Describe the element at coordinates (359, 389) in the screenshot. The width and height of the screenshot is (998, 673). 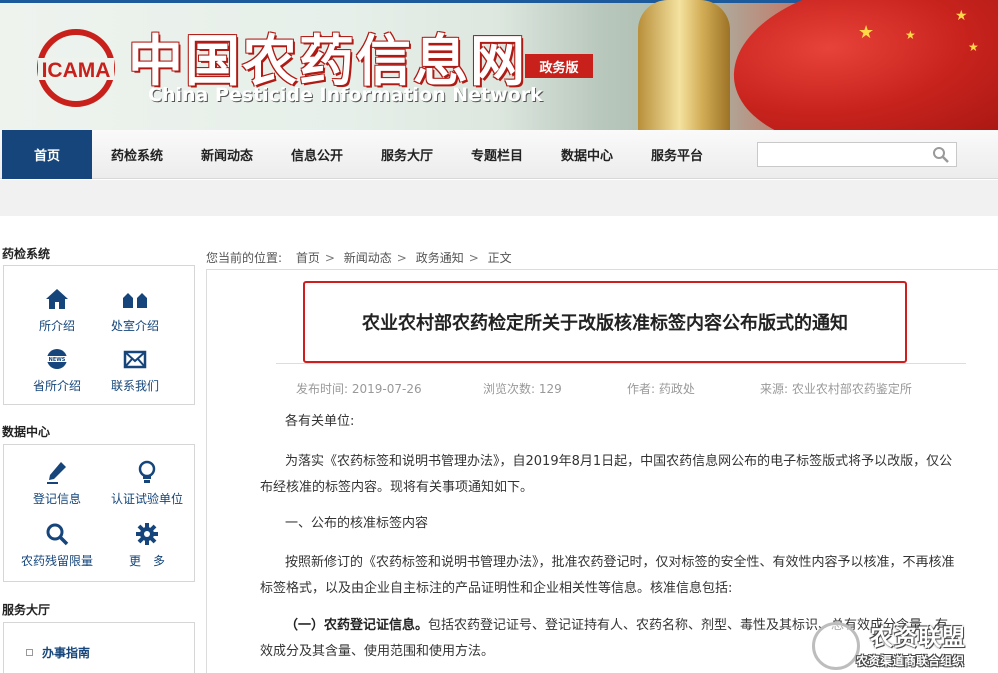
I see `publish-date: 发布时间: 2019-07-26` at that location.